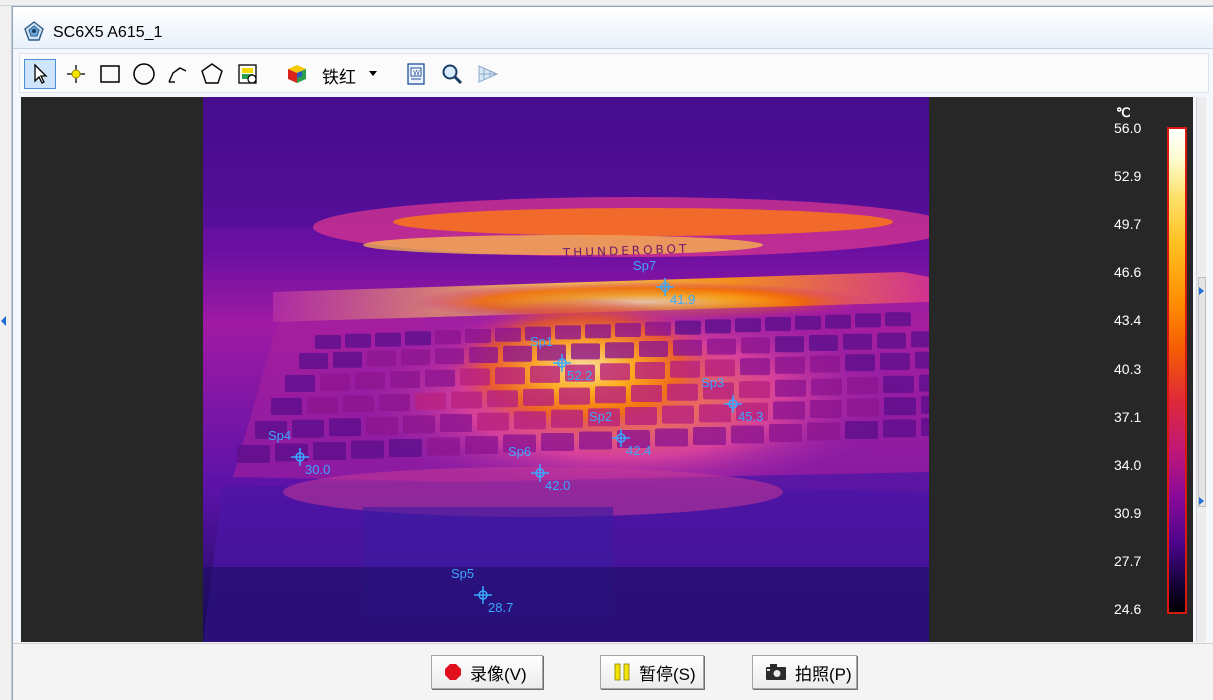  I want to click on polygon-tool-icon, so click(212, 73).